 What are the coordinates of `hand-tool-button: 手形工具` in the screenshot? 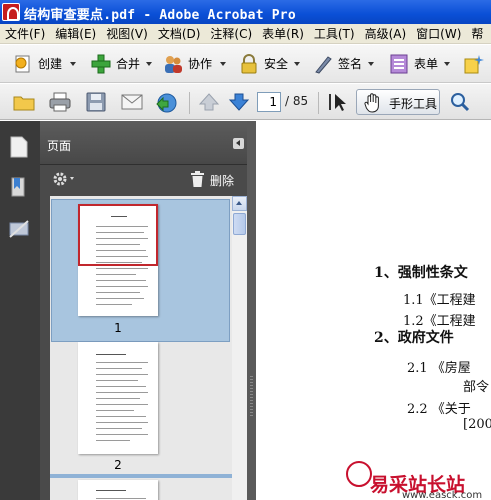 It's located at (398, 102).